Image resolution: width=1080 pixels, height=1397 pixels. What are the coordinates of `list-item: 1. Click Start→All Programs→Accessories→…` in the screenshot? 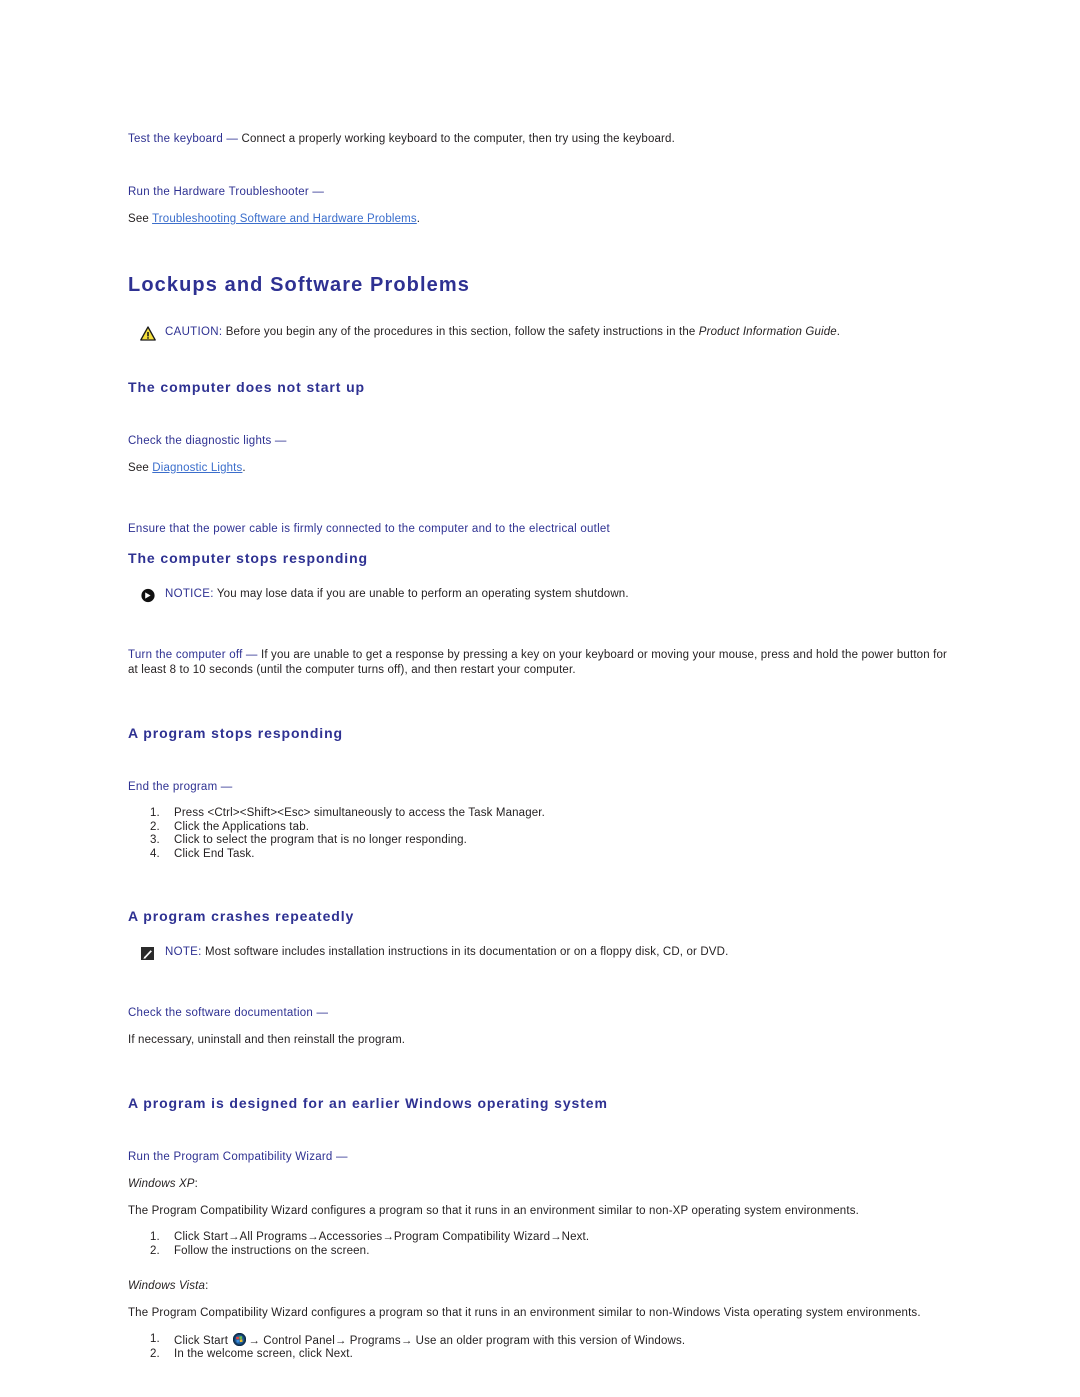 It's located at (540, 1238).